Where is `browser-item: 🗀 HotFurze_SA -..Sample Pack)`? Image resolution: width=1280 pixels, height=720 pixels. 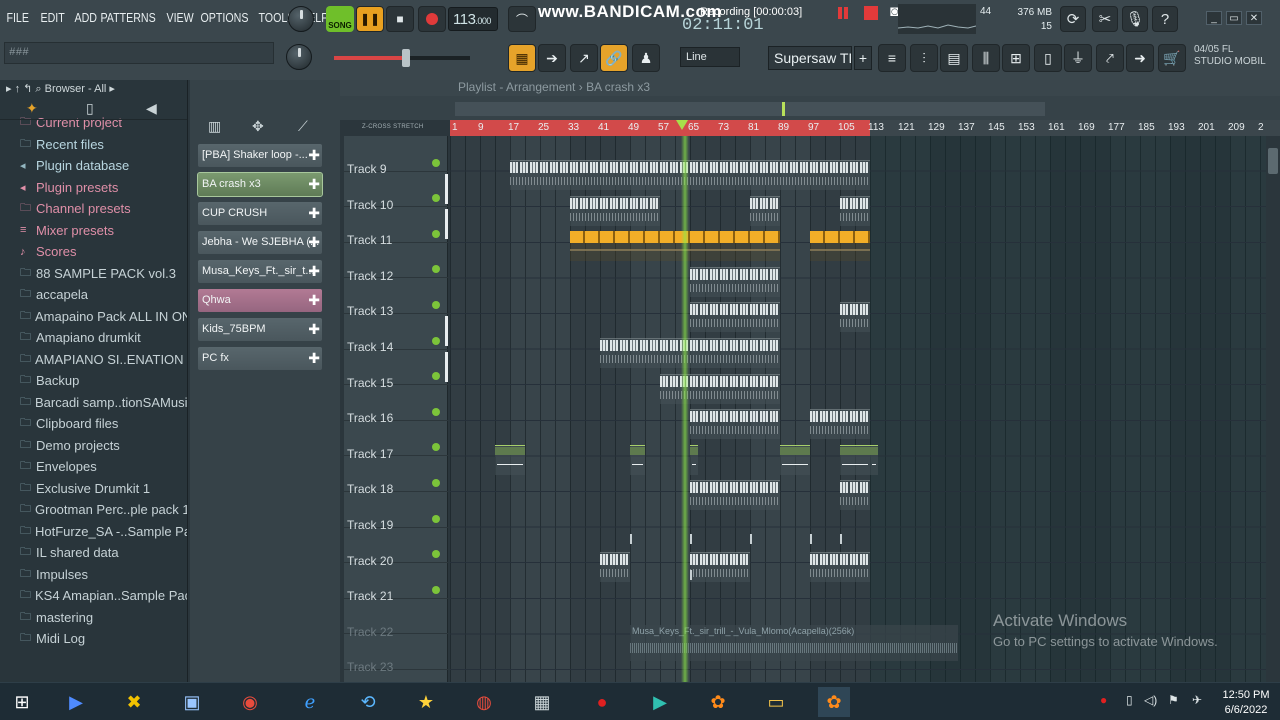
browser-item: 🗀 HotFurze_SA -..Sample Pack) is located at coordinates (93, 532).